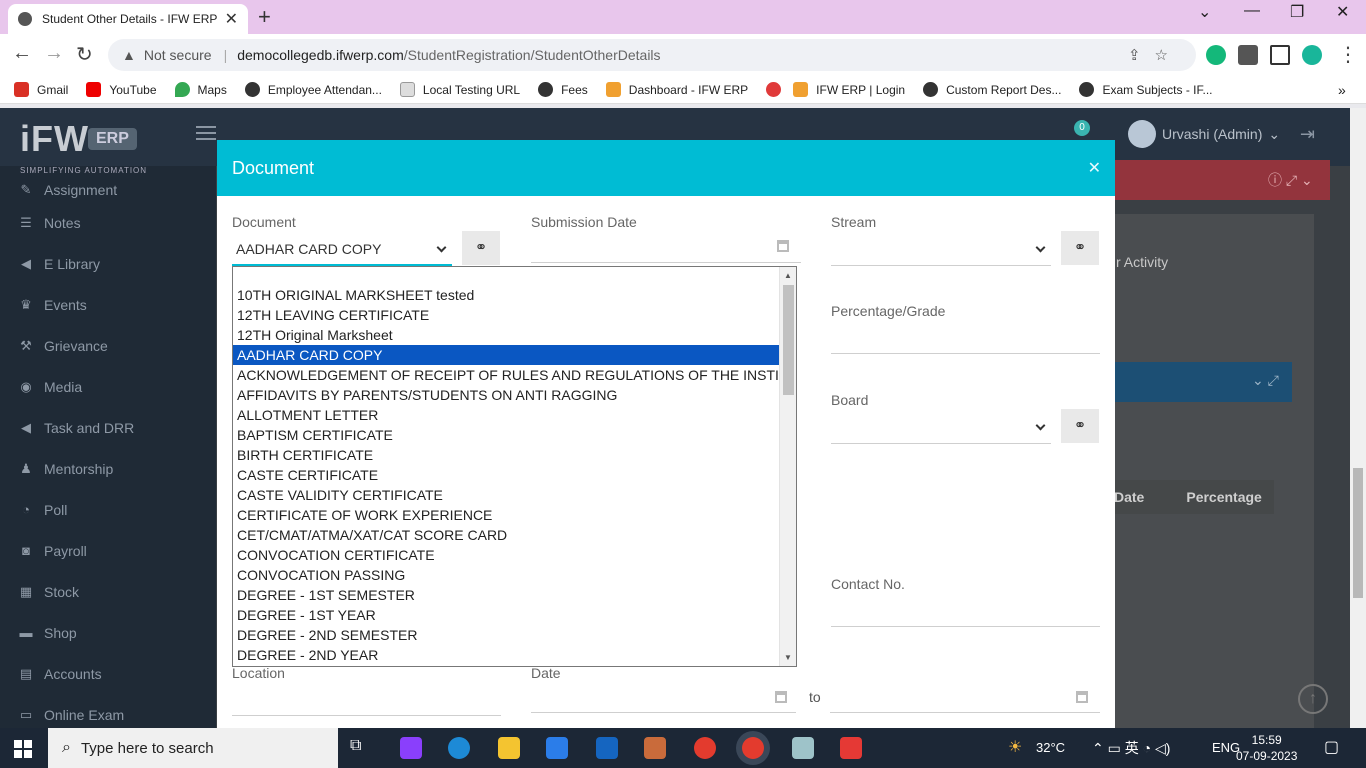 This screenshot has height=768, width=1366. I want to click on chrome-icon, so click(705, 748).